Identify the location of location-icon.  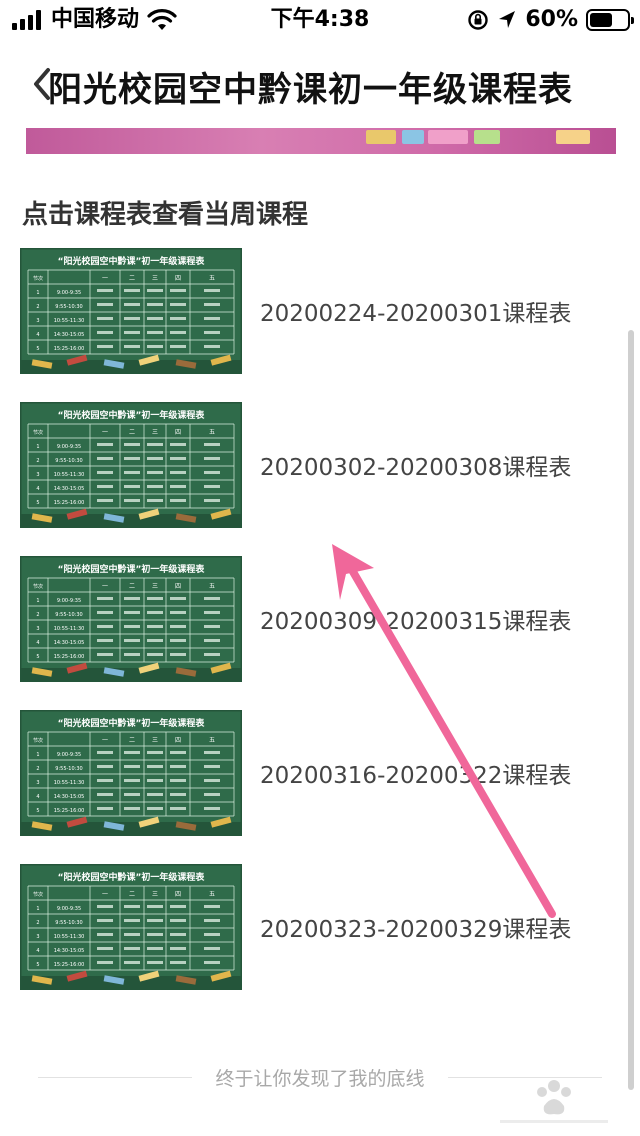
(507, 19).